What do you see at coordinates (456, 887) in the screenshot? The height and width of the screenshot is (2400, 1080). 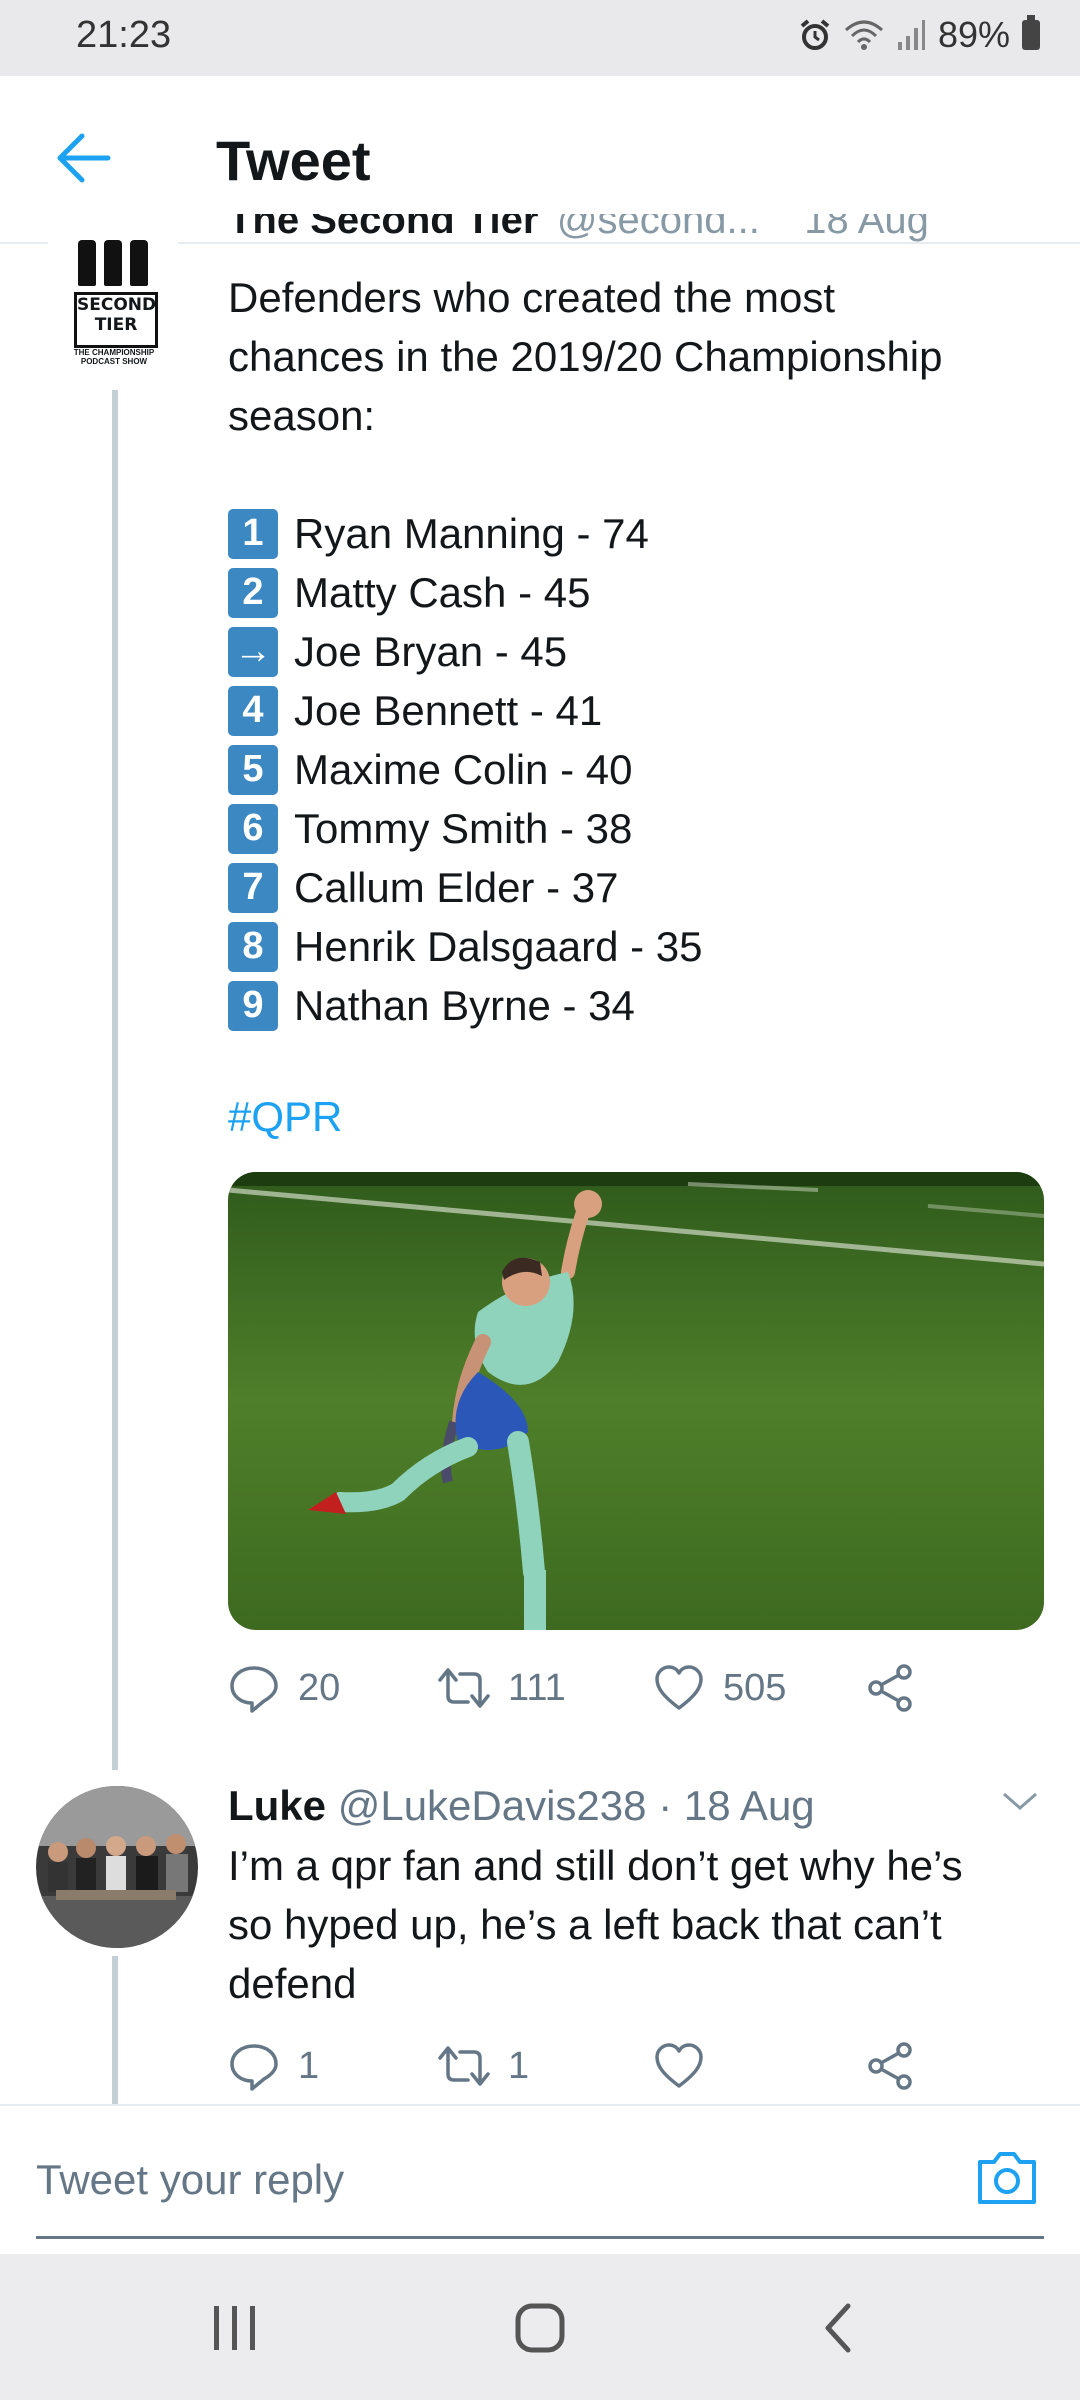 I see `list-item-text: Callum Elder - 37` at bounding box center [456, 887].